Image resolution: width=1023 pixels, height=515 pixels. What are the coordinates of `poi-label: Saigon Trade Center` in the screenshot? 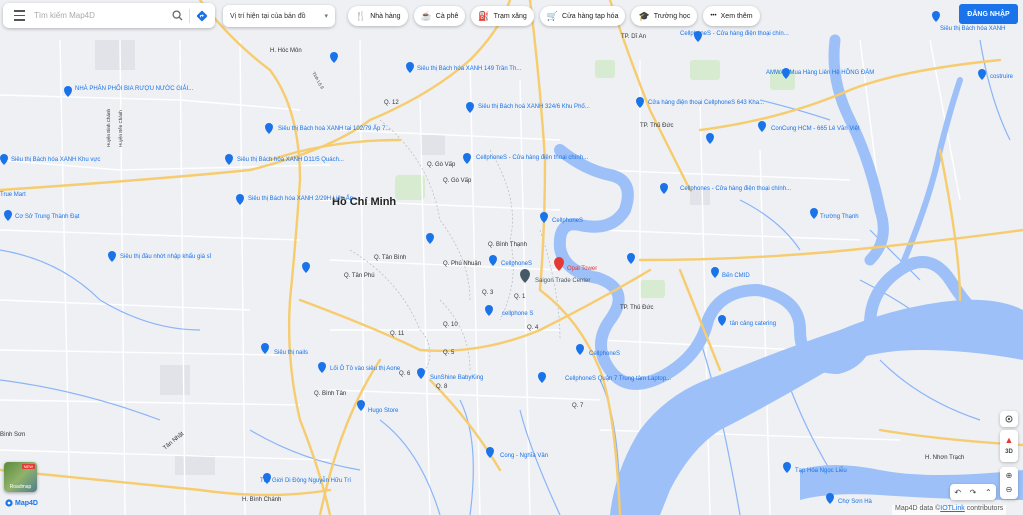 It's located at (562, 281).